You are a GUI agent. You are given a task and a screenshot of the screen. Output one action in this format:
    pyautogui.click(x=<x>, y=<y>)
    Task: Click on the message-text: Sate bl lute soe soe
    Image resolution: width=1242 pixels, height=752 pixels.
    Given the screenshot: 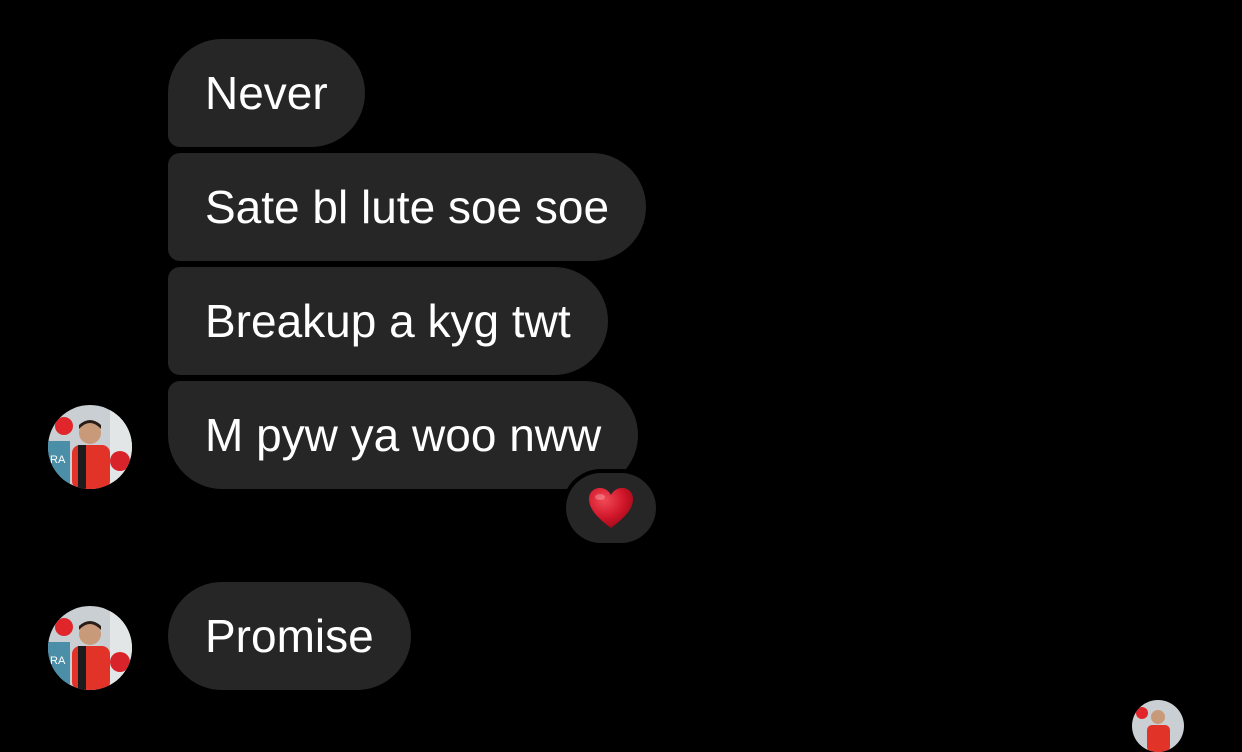 What is the action you would take?
    pyautogui.click(x=407, y=207)
    